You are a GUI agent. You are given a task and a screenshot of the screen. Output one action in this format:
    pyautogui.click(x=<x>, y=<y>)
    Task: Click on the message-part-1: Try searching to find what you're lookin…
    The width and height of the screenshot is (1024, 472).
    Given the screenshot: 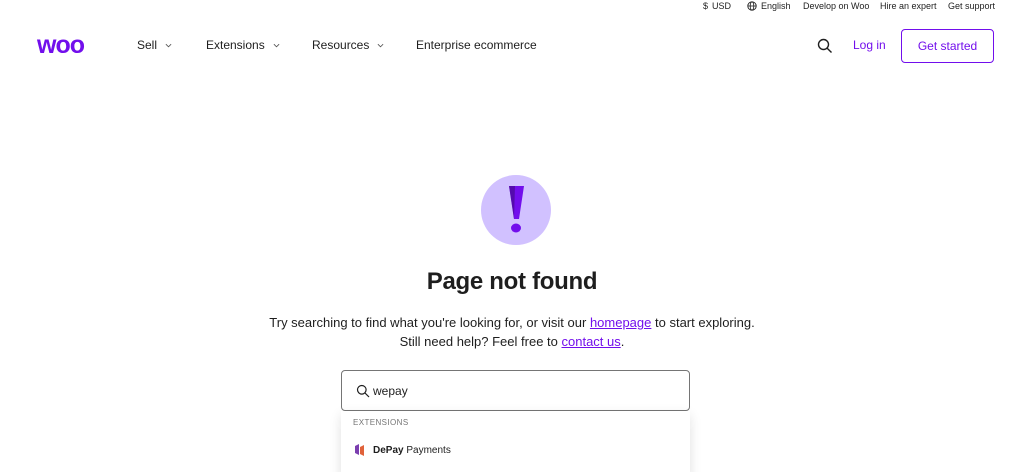 What is the action you would take?
    pyautogui.click(x=429, y=322)
    